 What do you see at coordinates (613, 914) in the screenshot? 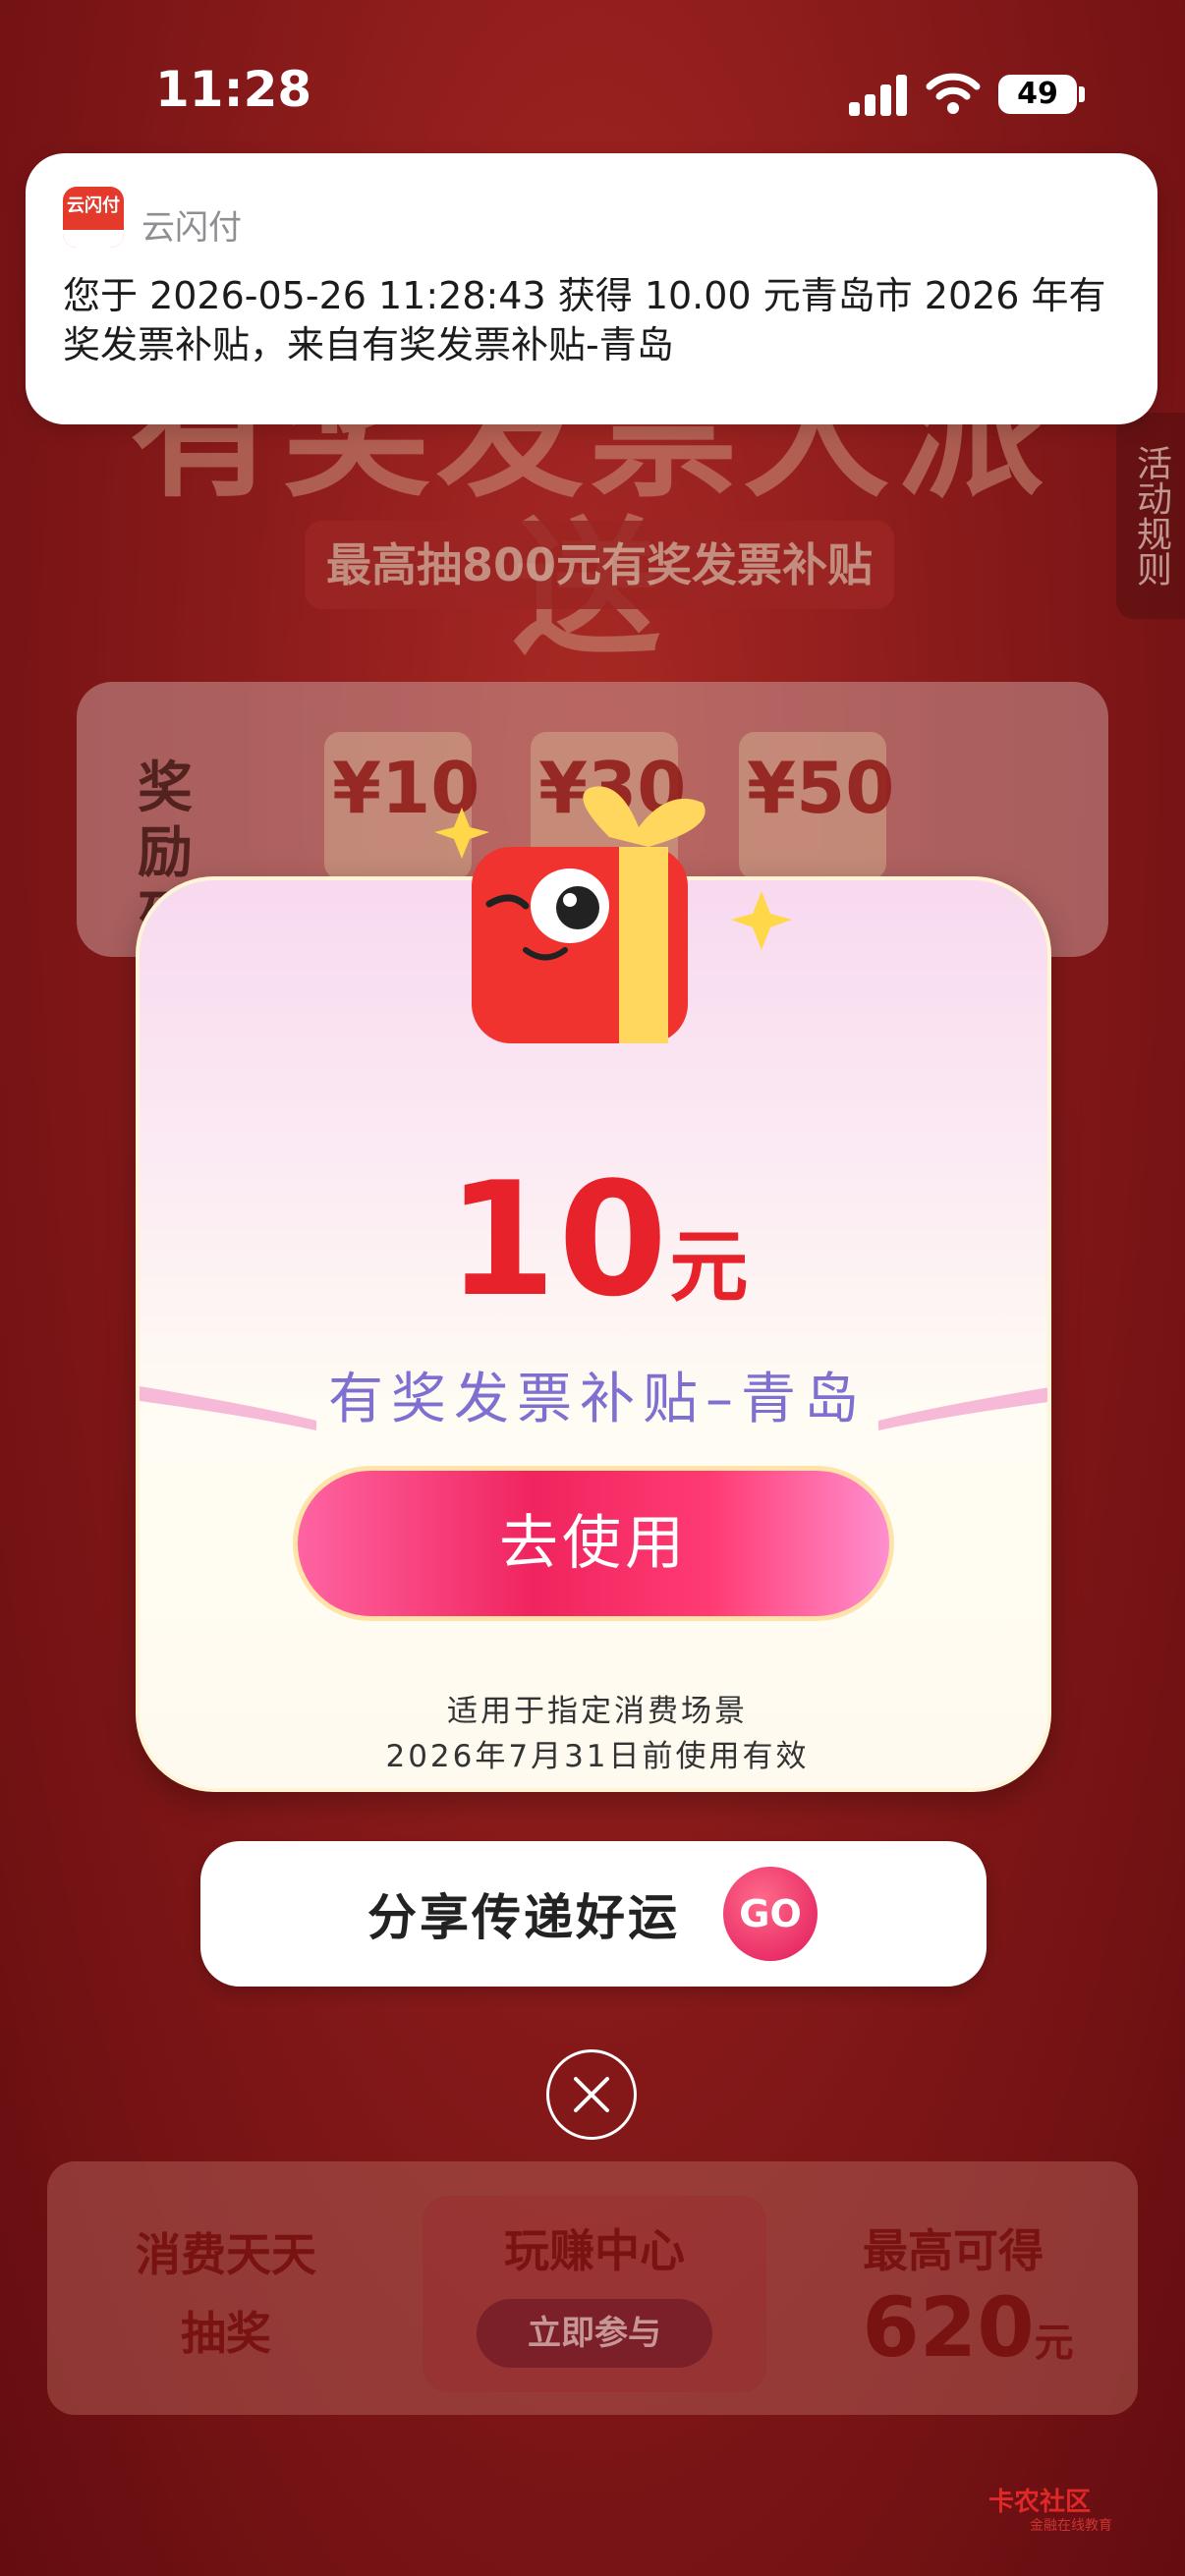
I see `gift-box-mascot-icon` at bounding box center [613, 914].